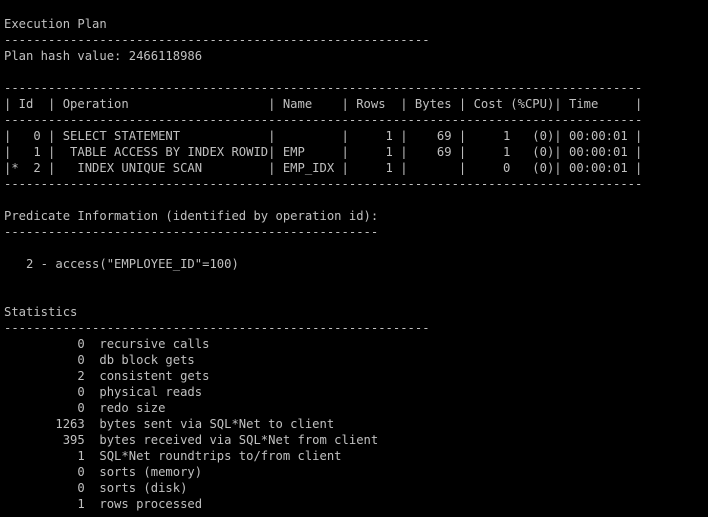  Describe the element at coordinates (55, 24) in the screenshot. I see `execution-plan-heading: Execution Plan` at that location.